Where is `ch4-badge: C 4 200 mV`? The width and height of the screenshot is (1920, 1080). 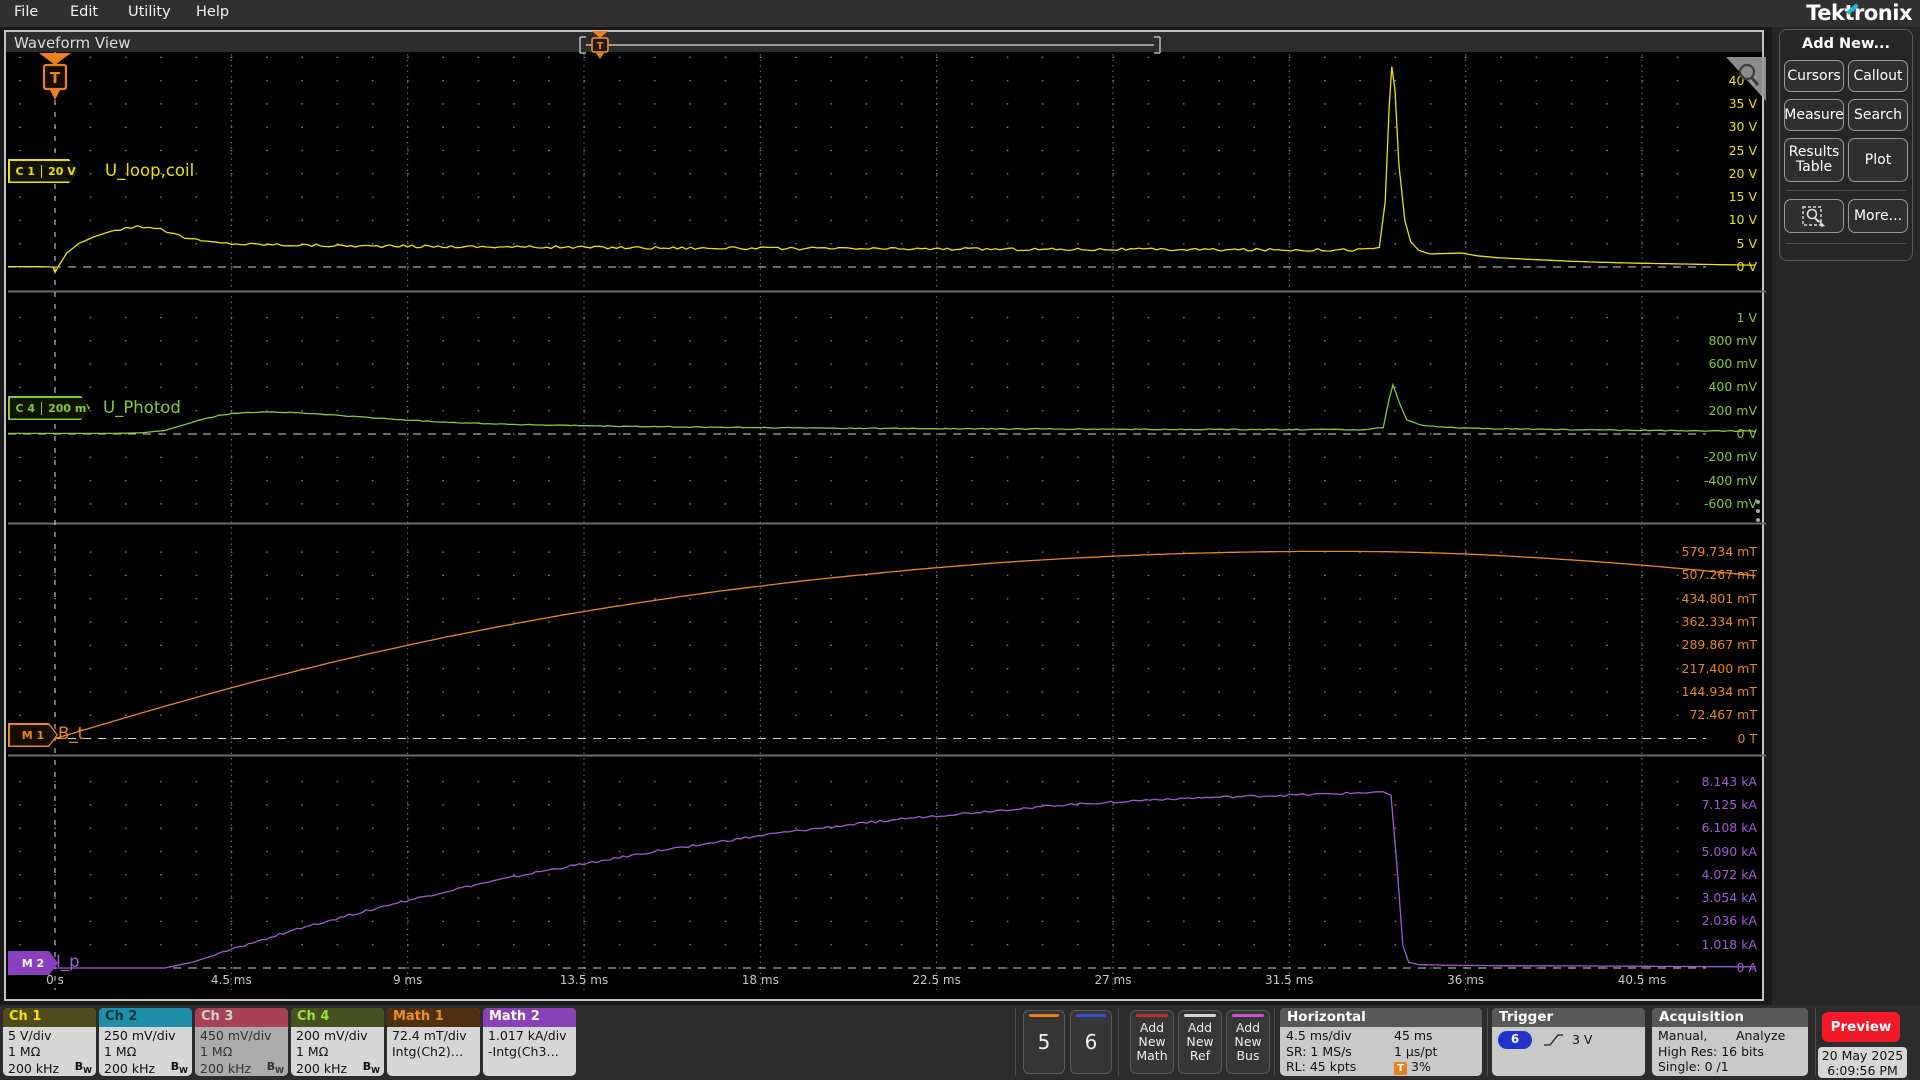
ch4-badge: C 4 200 mV is located at coordinates (49, 408).